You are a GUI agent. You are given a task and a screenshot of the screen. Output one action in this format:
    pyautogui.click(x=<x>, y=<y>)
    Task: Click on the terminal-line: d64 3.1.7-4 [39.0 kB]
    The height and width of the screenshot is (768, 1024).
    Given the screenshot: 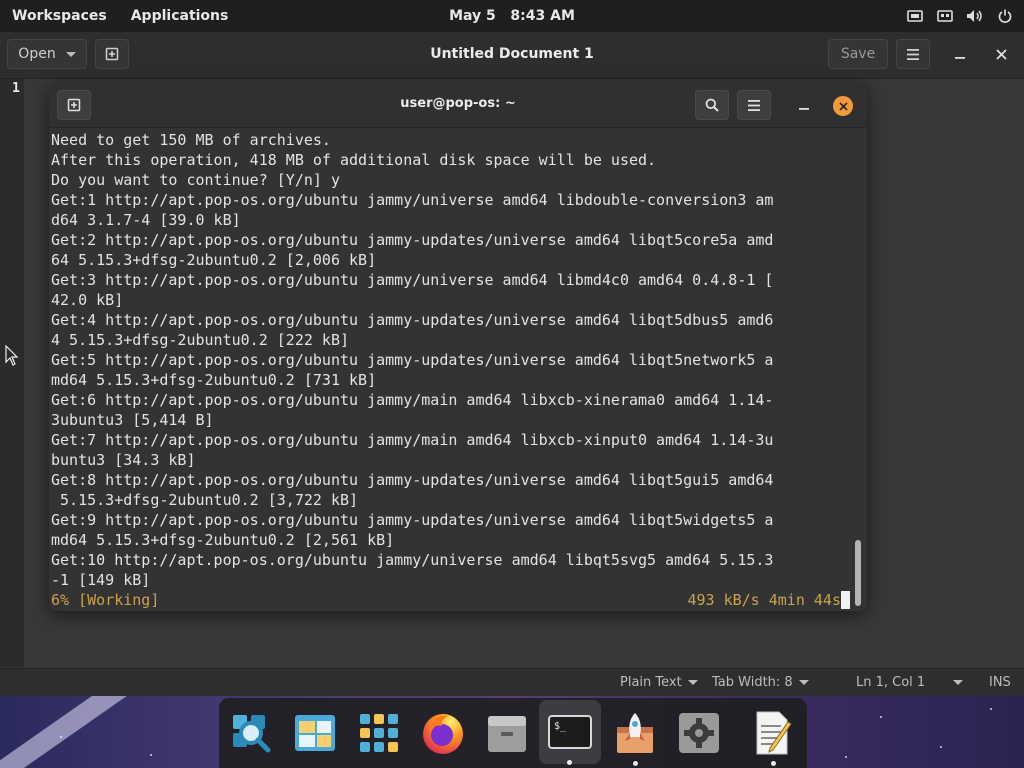 What is the action you would take?
    pyautogui.click(x=146, y=220)
    